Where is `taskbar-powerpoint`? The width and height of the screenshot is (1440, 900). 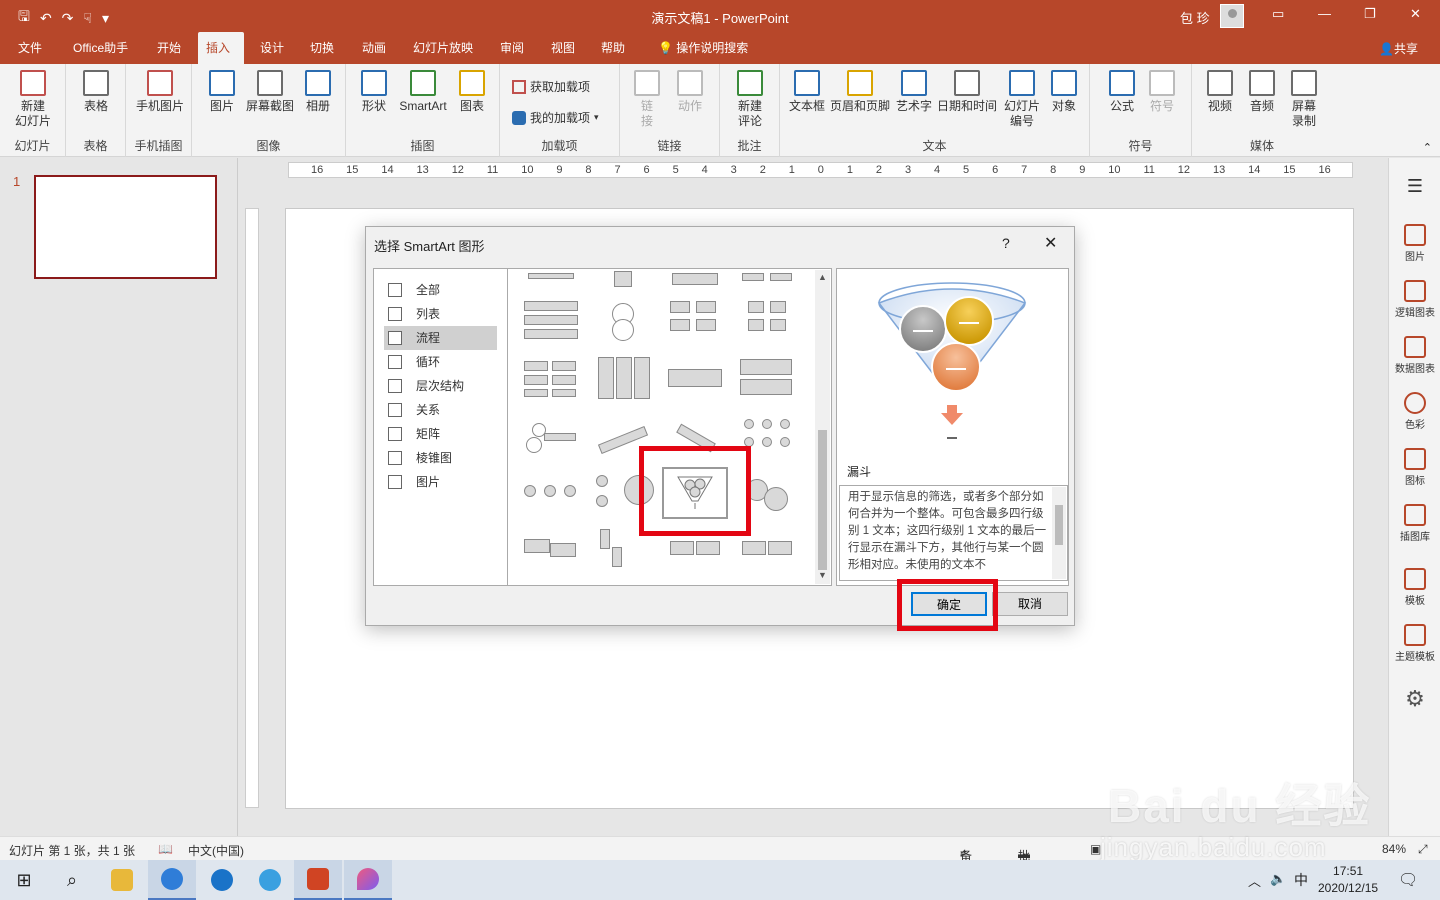 taskbar-powerpoint is located at coordinates (318, 880).